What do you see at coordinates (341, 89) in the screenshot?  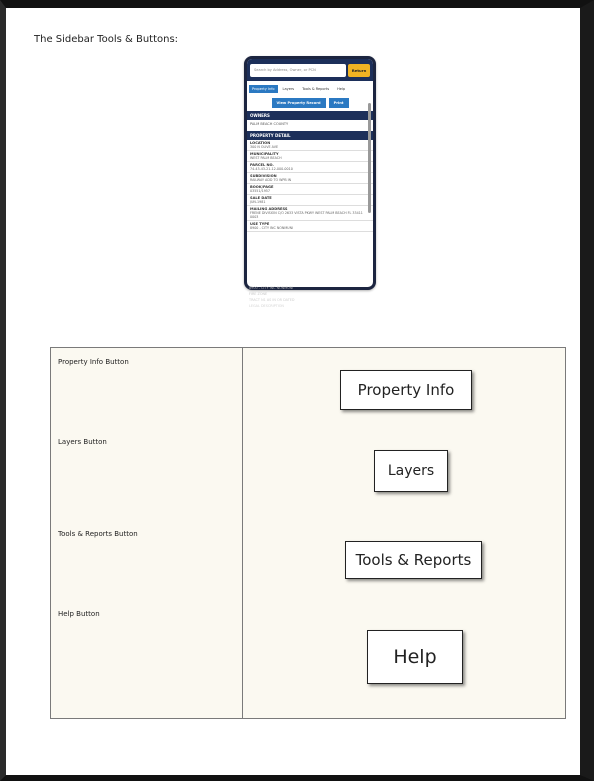 I see `tab-help: Help` at bounding box center [341, 89].